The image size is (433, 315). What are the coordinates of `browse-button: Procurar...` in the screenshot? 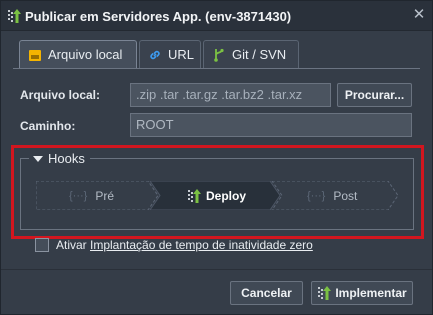 It's located at (374, 95).